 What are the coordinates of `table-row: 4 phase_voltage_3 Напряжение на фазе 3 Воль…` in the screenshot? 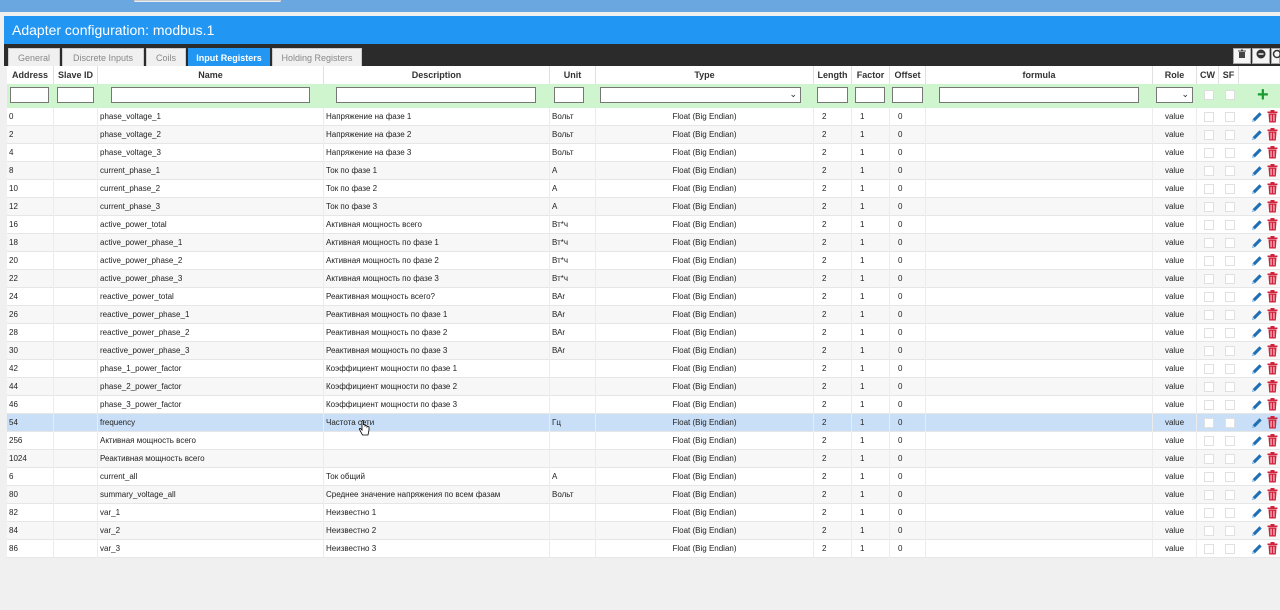 It's located at (643, 153).